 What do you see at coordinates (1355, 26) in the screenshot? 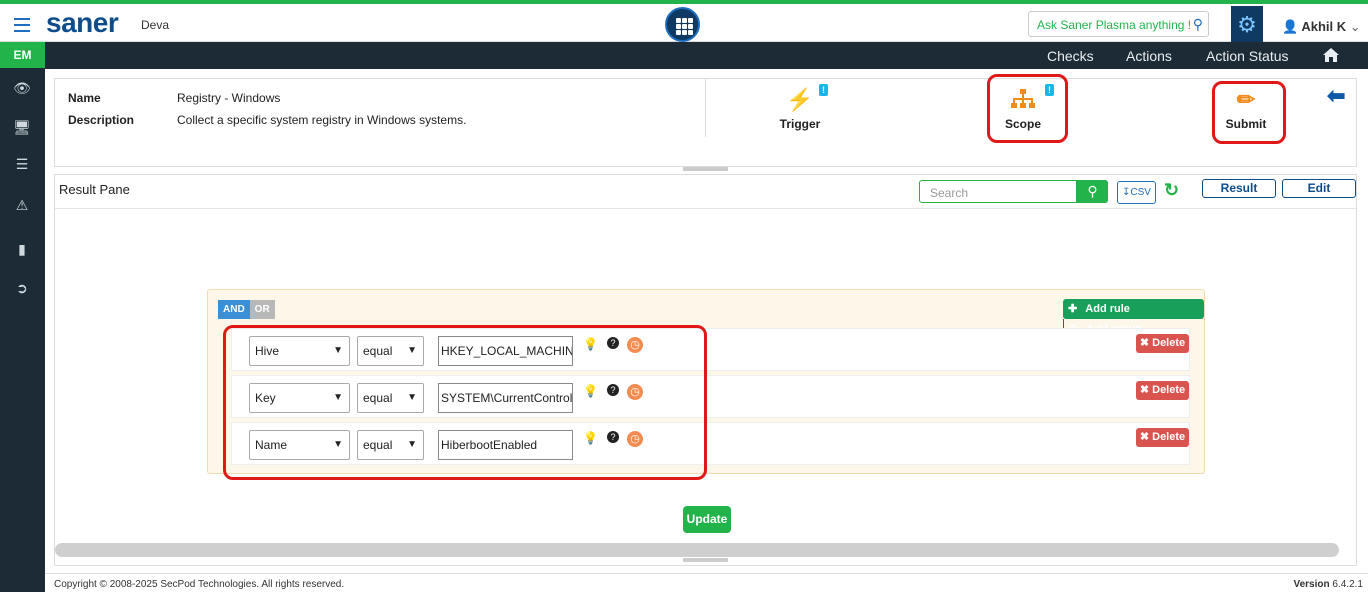
I see `chevron-down-icon: ⌄` at bounding box center [1355, 26].